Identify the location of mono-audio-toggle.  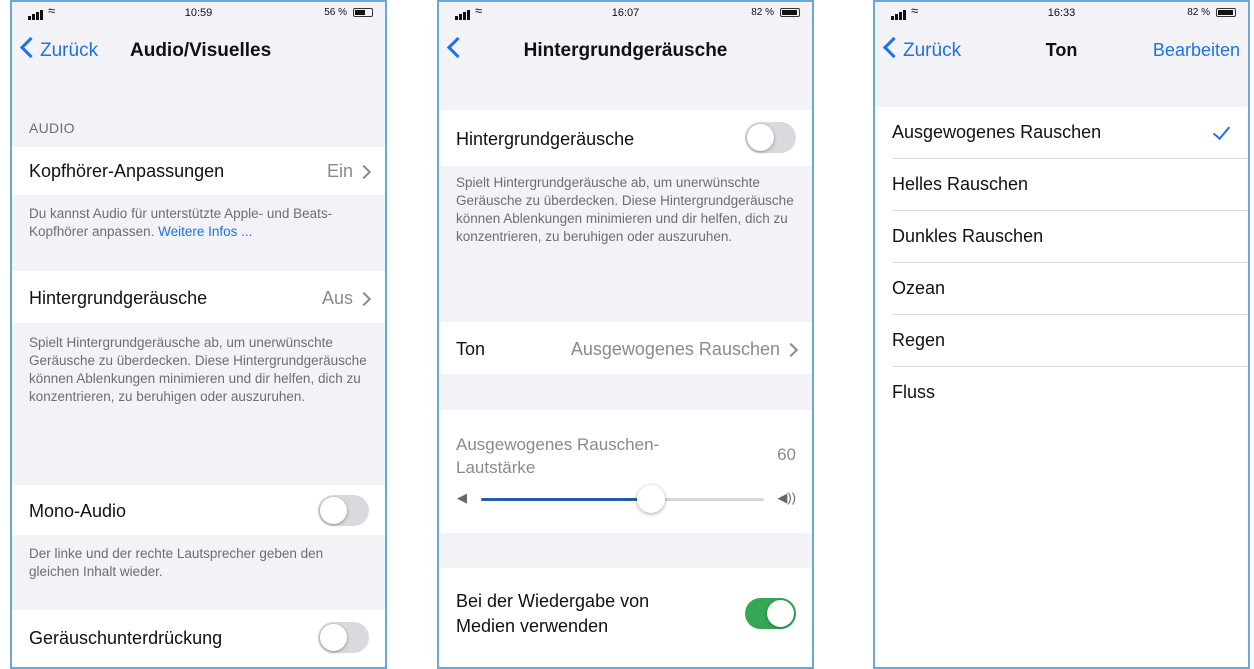
(343, 510).